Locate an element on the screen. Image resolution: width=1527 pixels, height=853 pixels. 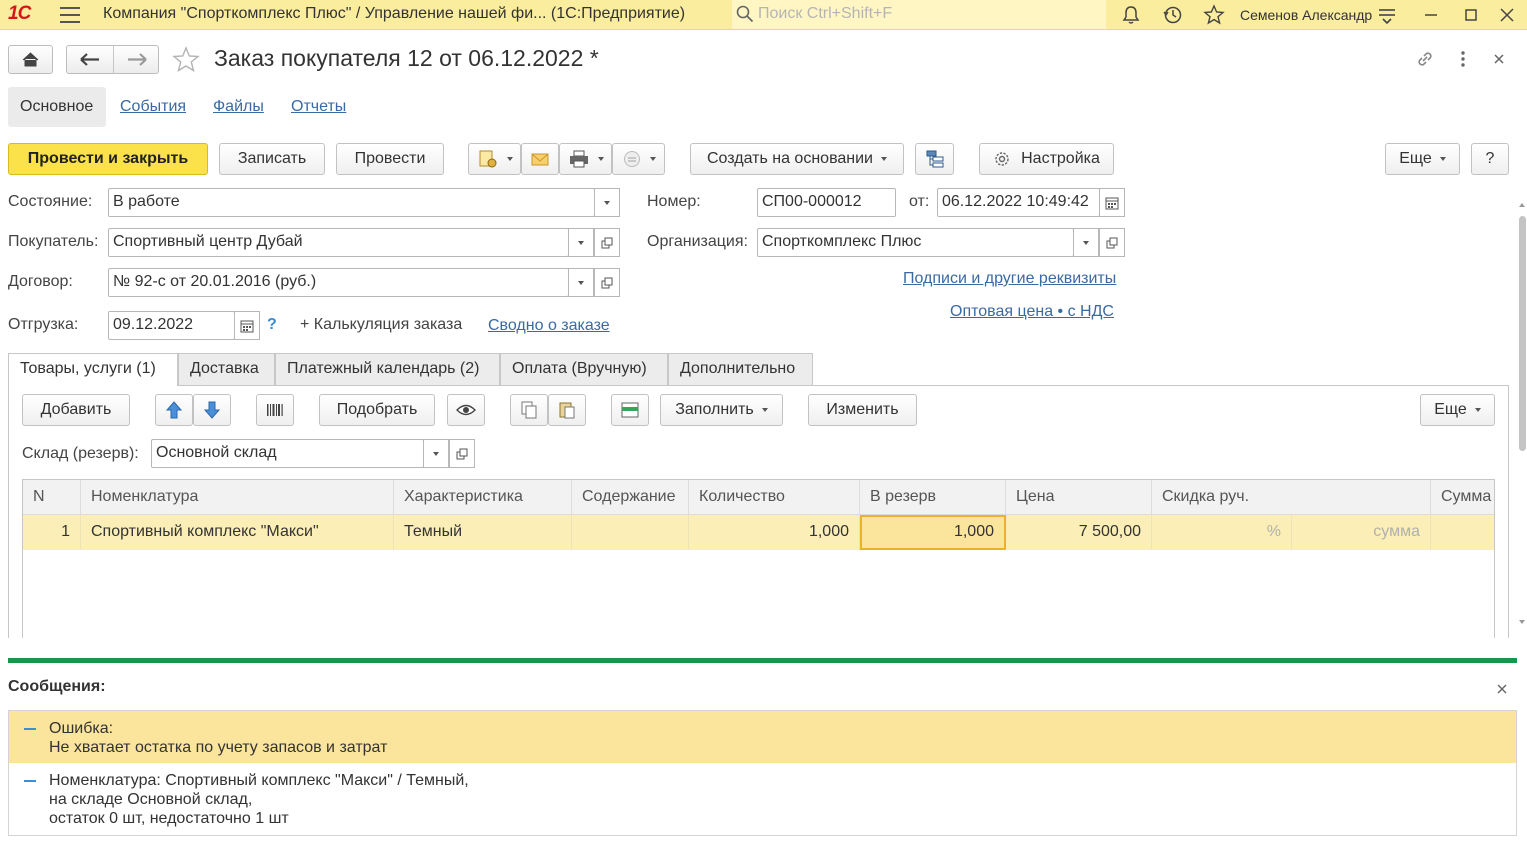
history-icon is located at coordinates (1173, 15).